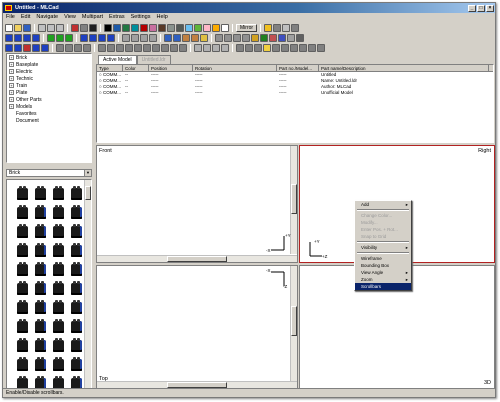  What do you see at coordinates (49, 100) in the screenshot?
I see `tree-item-other-parts: + Other Parts` at bounding box center [49, 100].